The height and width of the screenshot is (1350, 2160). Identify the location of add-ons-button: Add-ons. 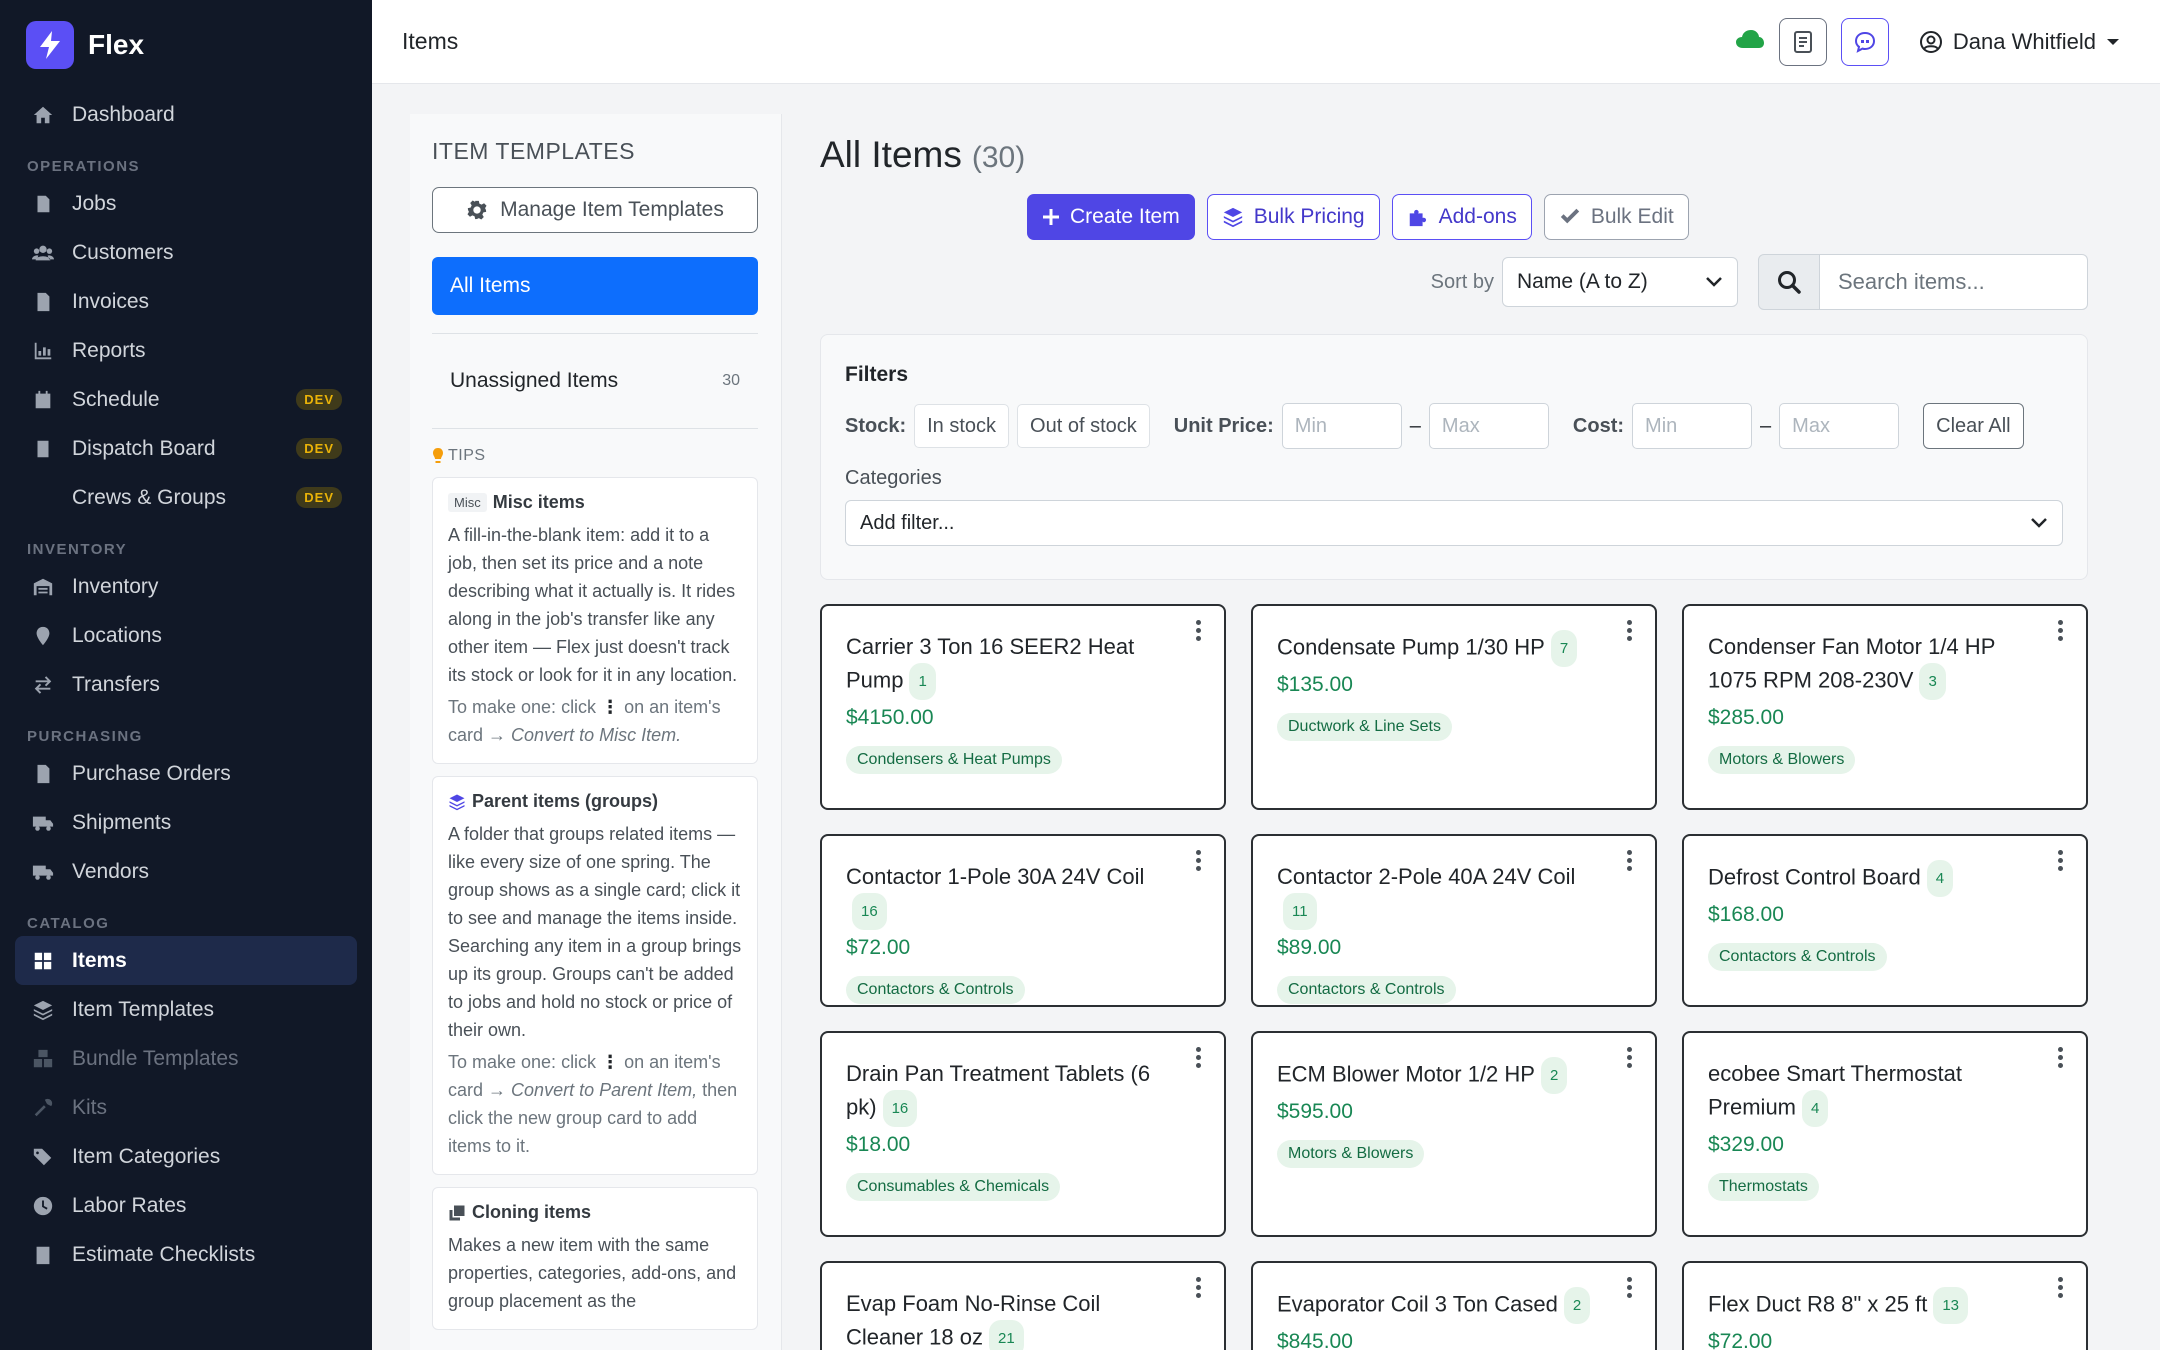
(1461, 217).